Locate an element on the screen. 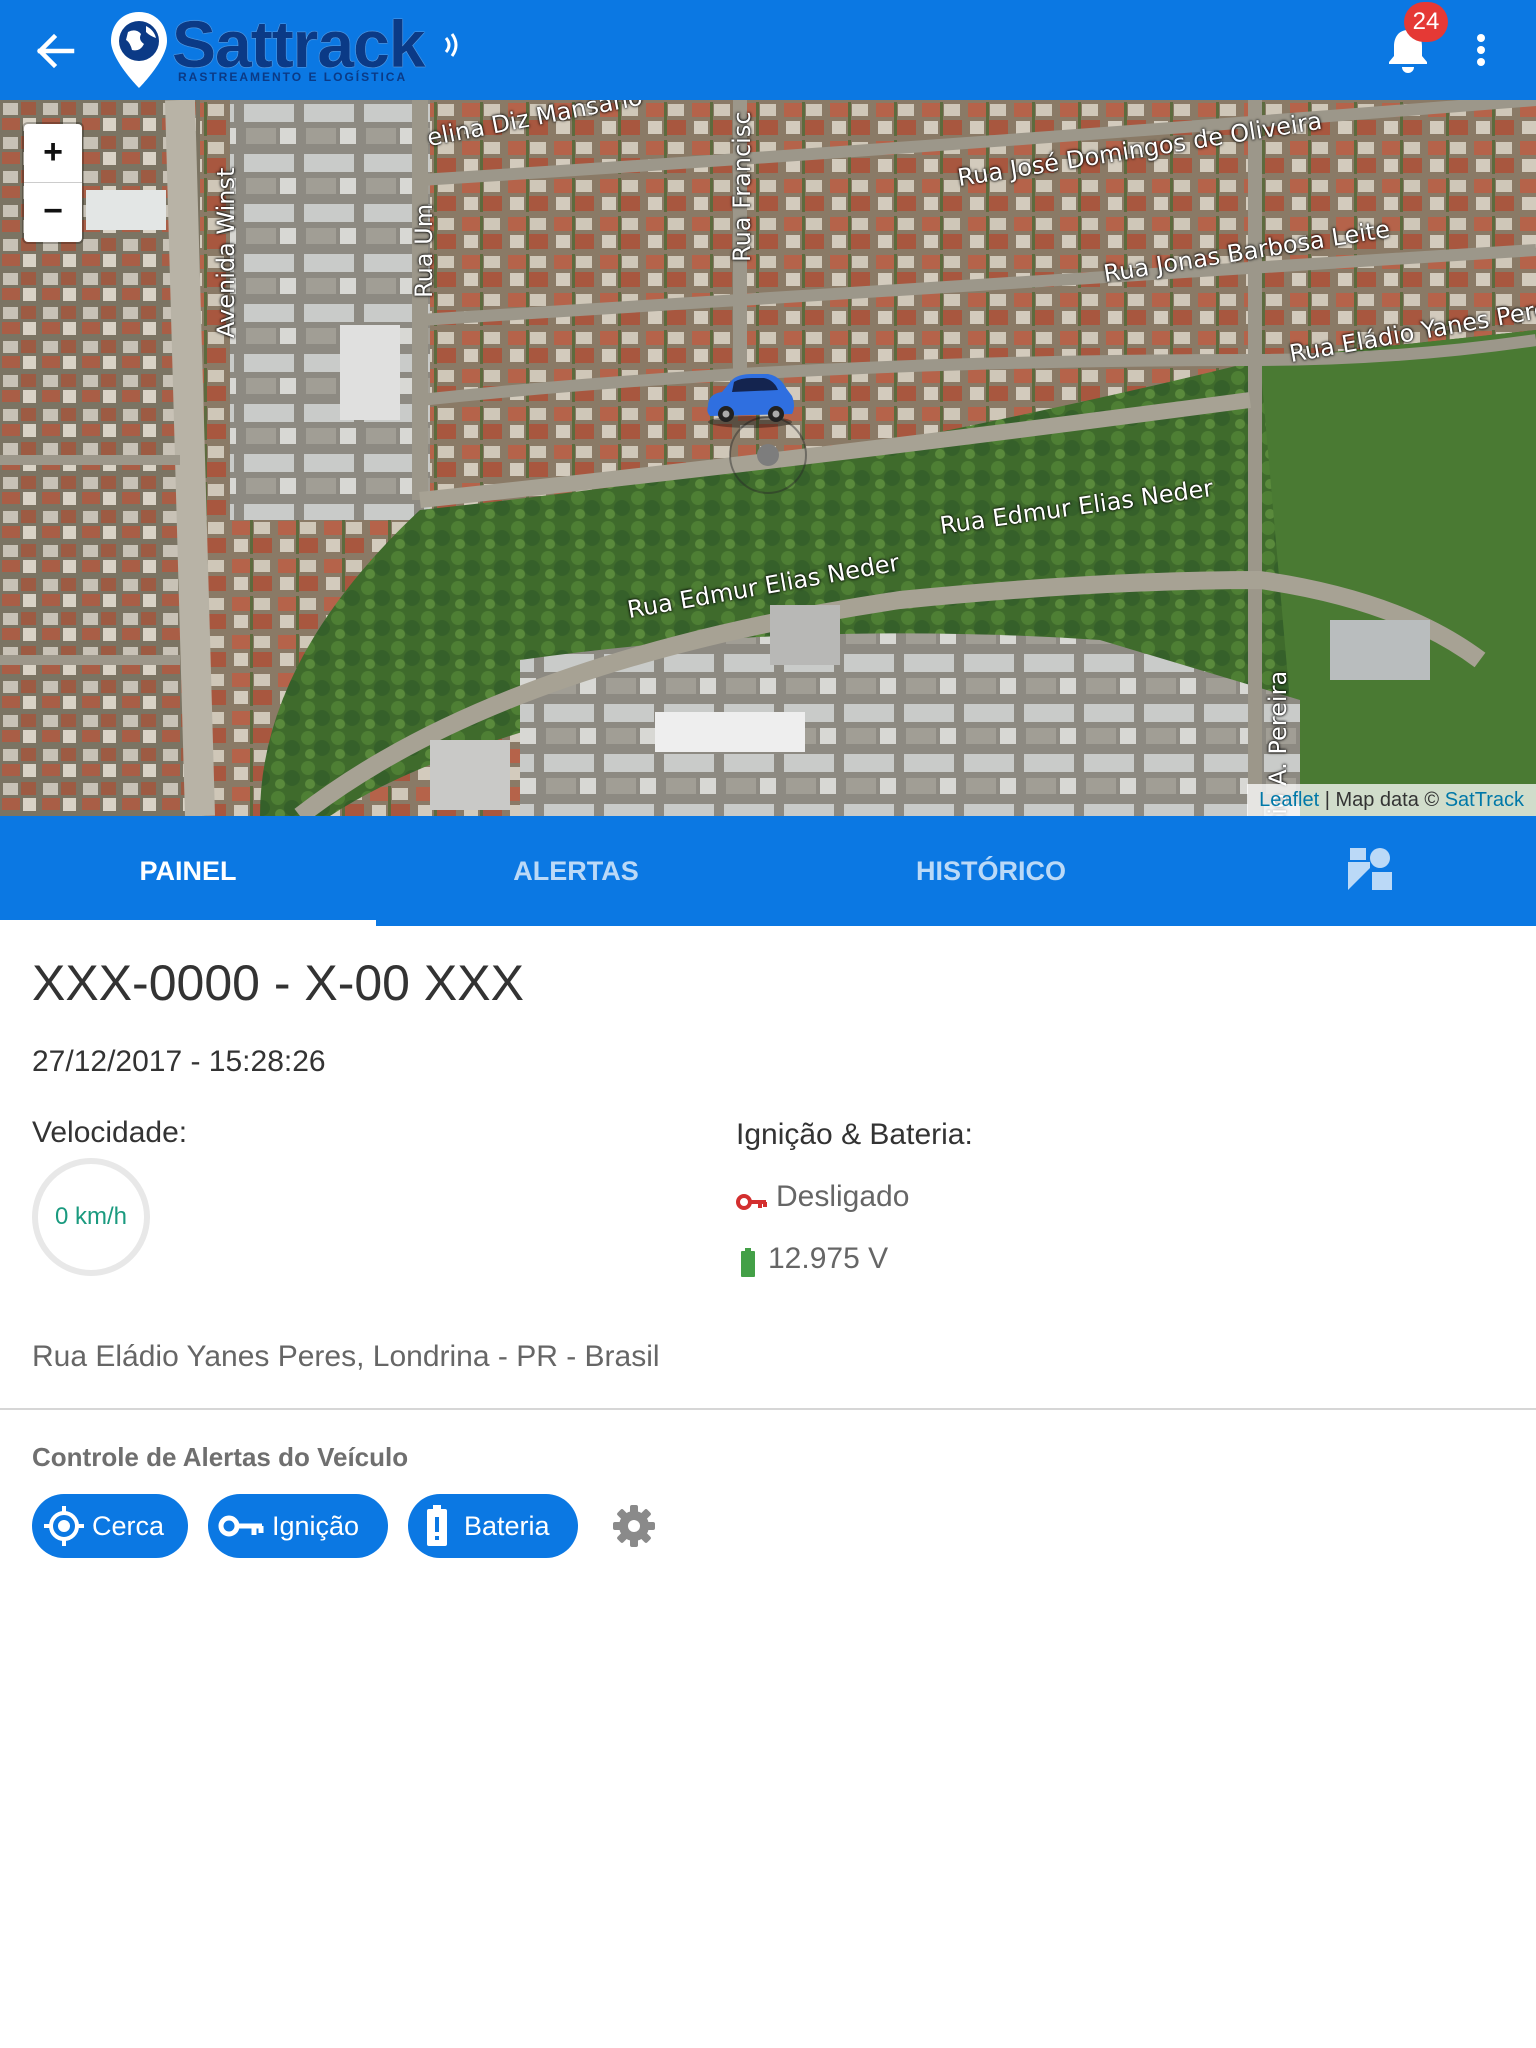 The image size is (1536, 2048). speed-gauge: 0 km/h is located at coordinates (91, 1217).